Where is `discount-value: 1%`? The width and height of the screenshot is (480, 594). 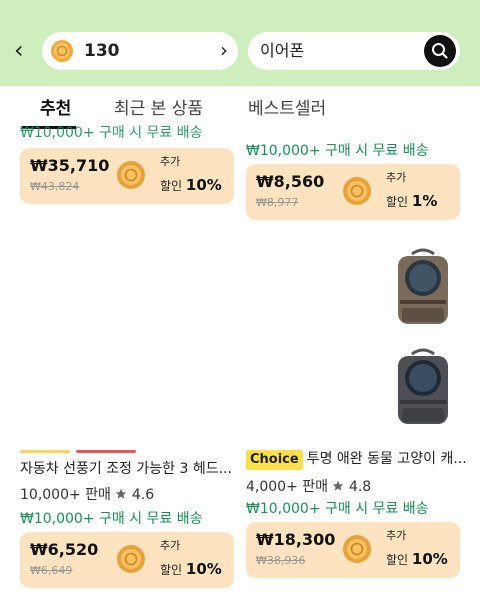
discount-value: 1% is located at coordinates (424, 201).